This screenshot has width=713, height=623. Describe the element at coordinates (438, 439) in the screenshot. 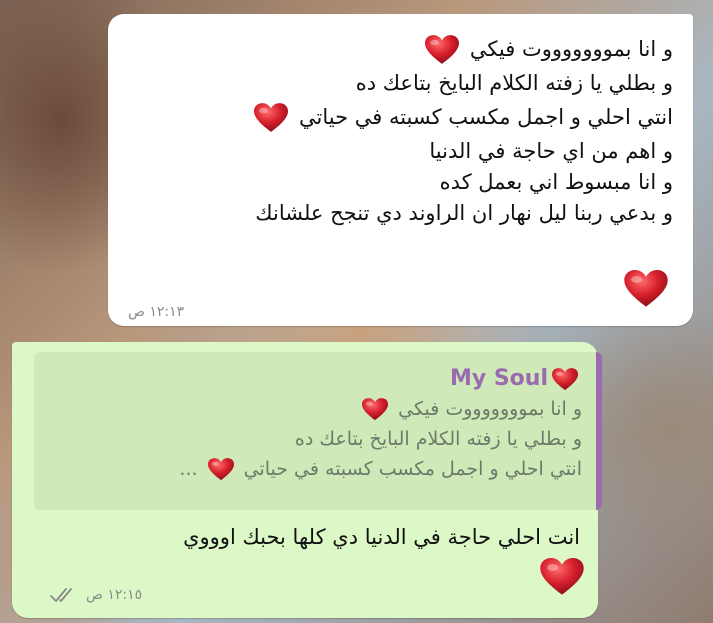

I see `quoted-line: و بطلي يا زفته الكلام البايخ بتاعك ده` at that location.